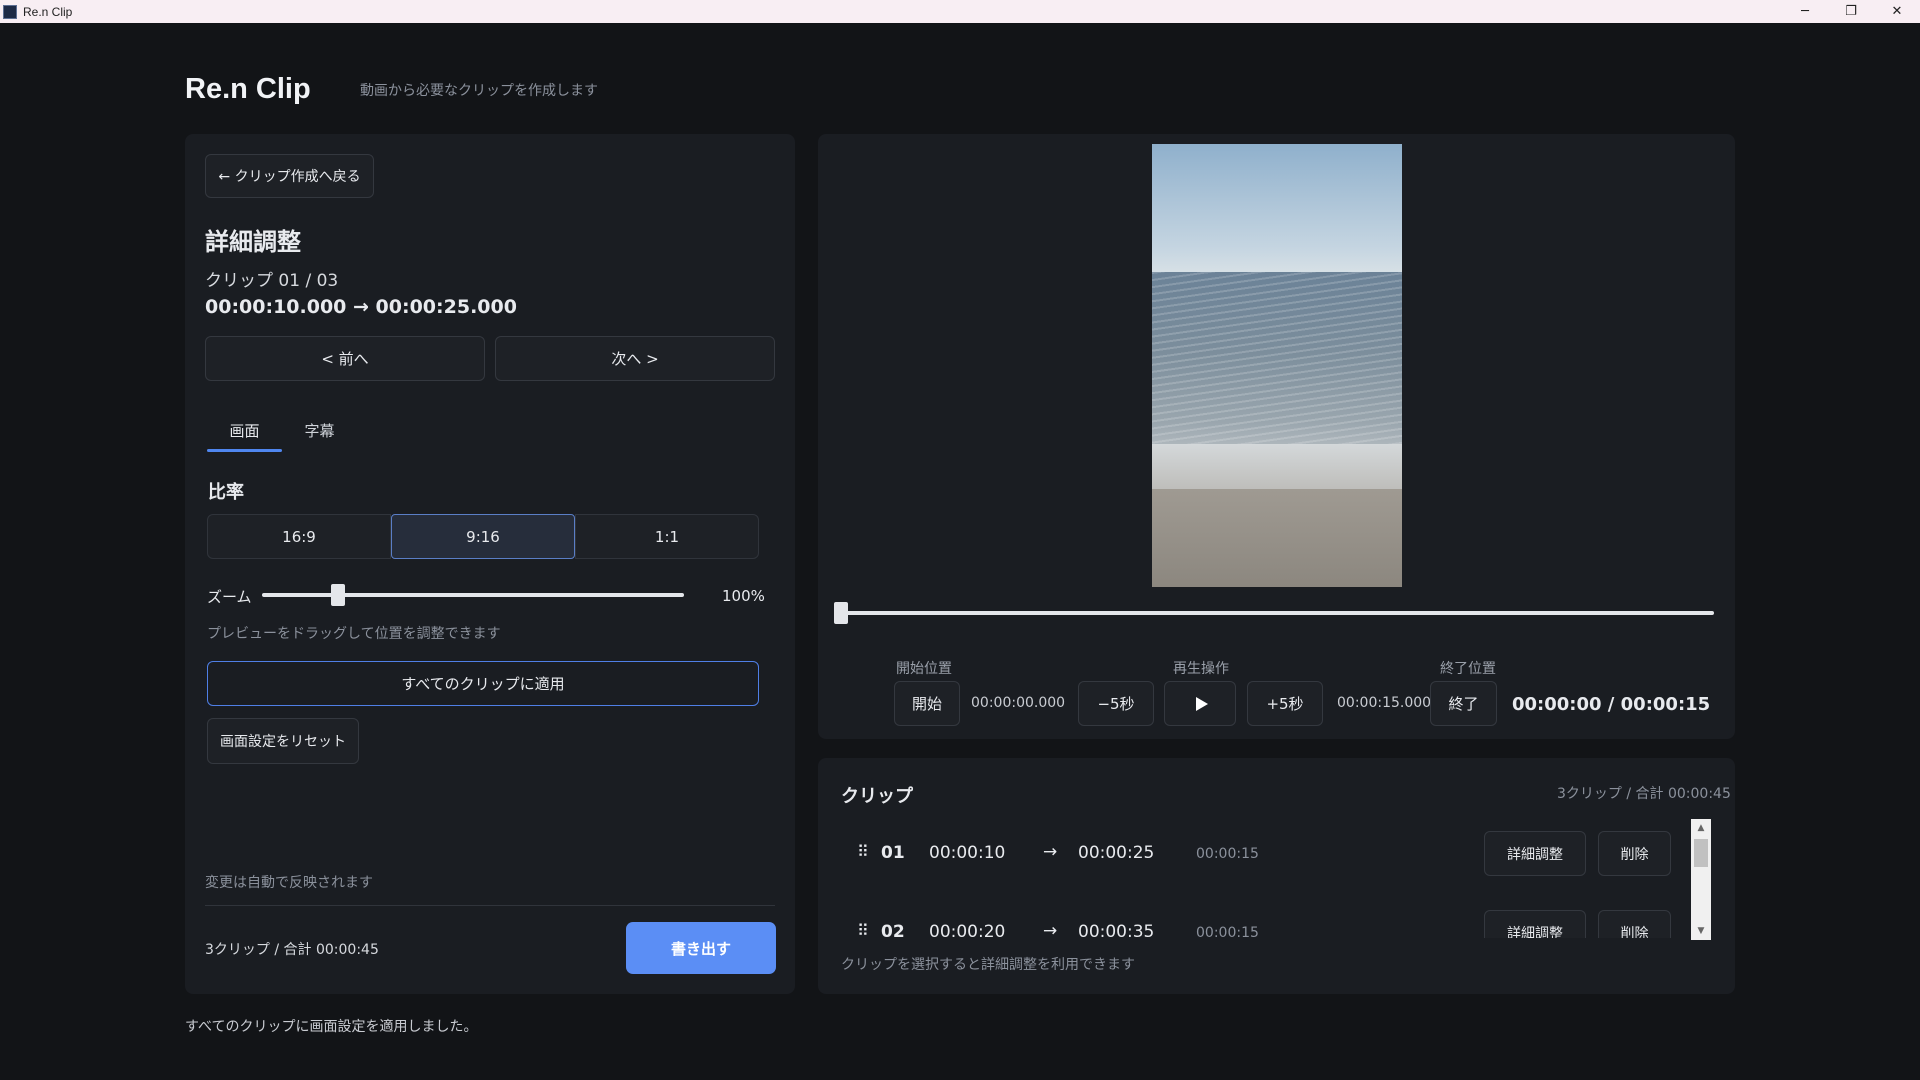  Describe the element at coordinates (10, 11) in the screenshot. I see `app-icon` at that location.